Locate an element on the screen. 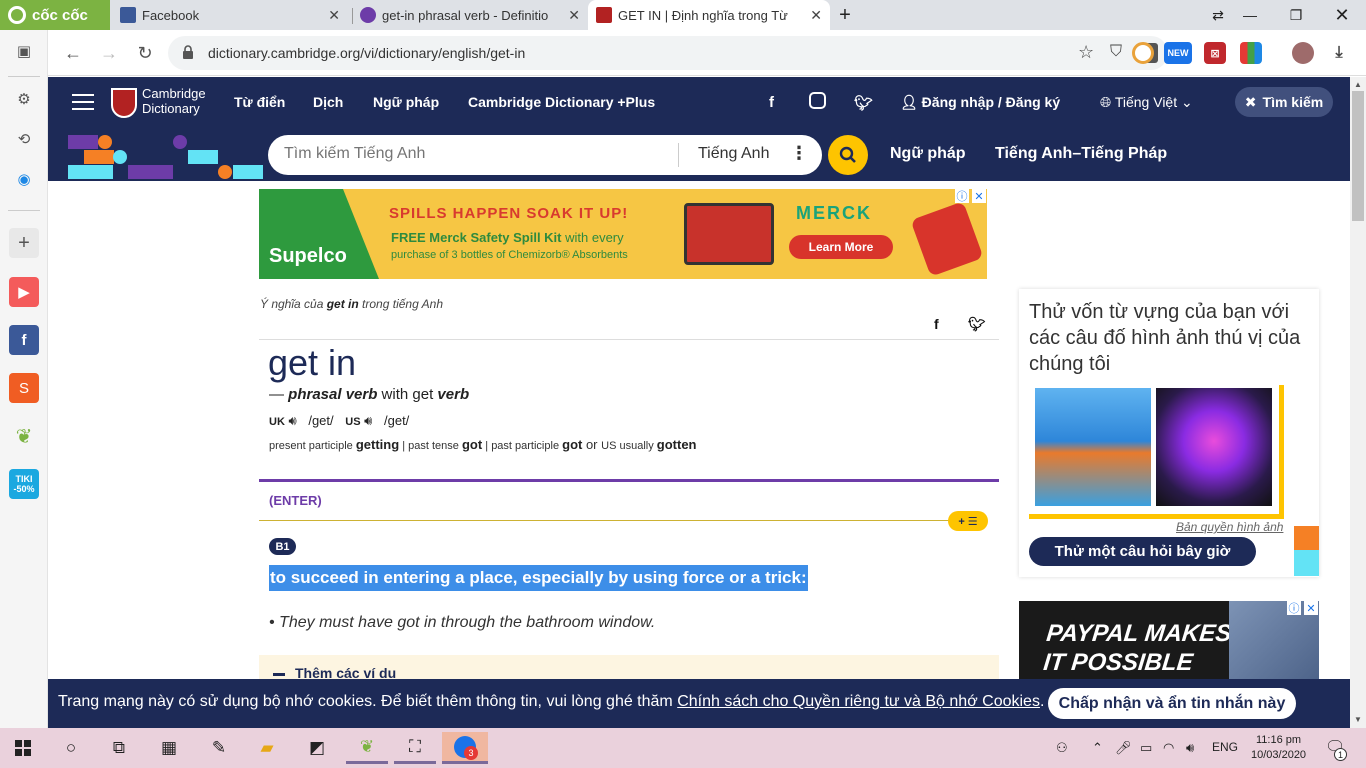 The height and width of the screenshot is (768, 1366). page-scrollbar: ▲ ▼ is located at coordinates (1358, 402).